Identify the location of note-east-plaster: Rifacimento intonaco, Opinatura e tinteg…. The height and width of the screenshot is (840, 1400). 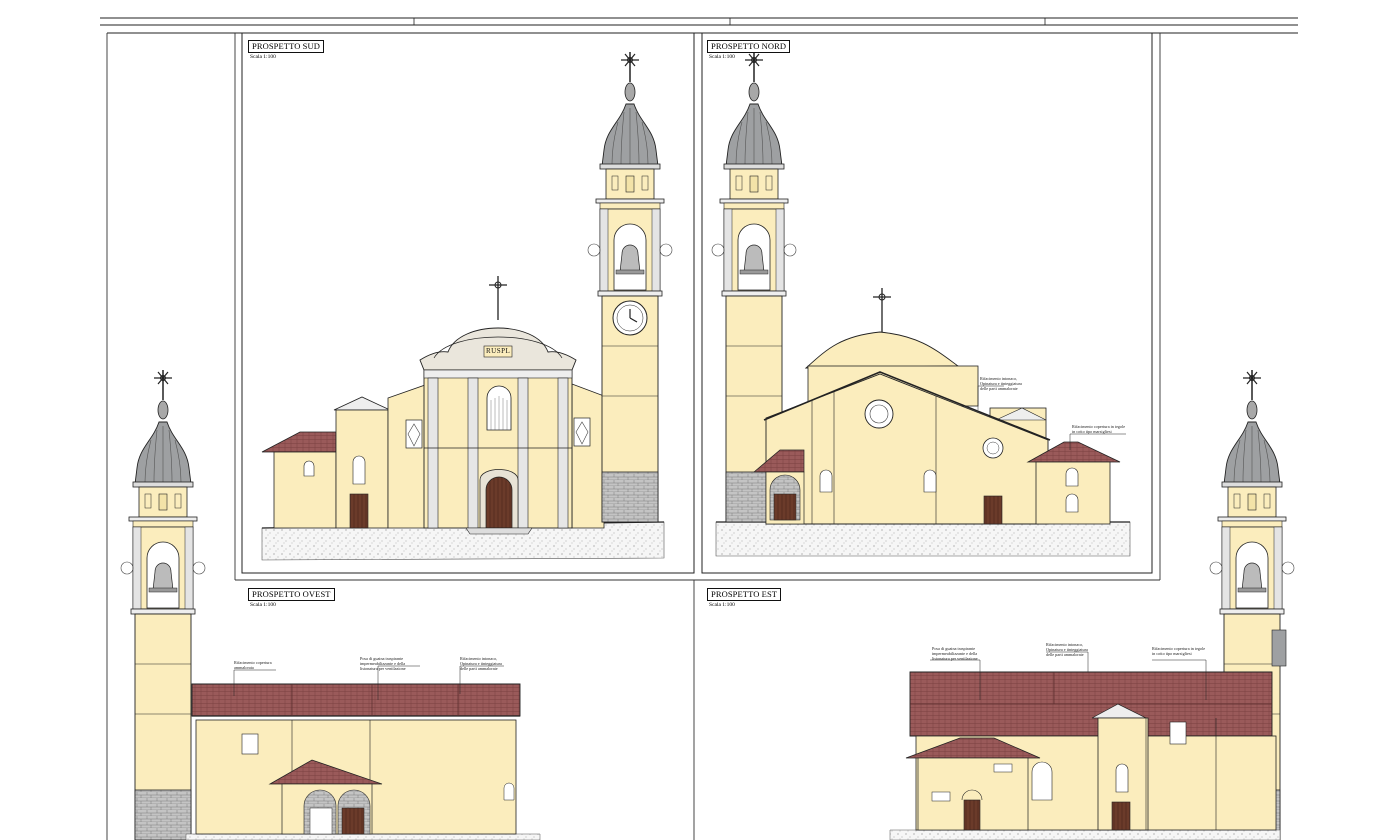
(1067, 649).